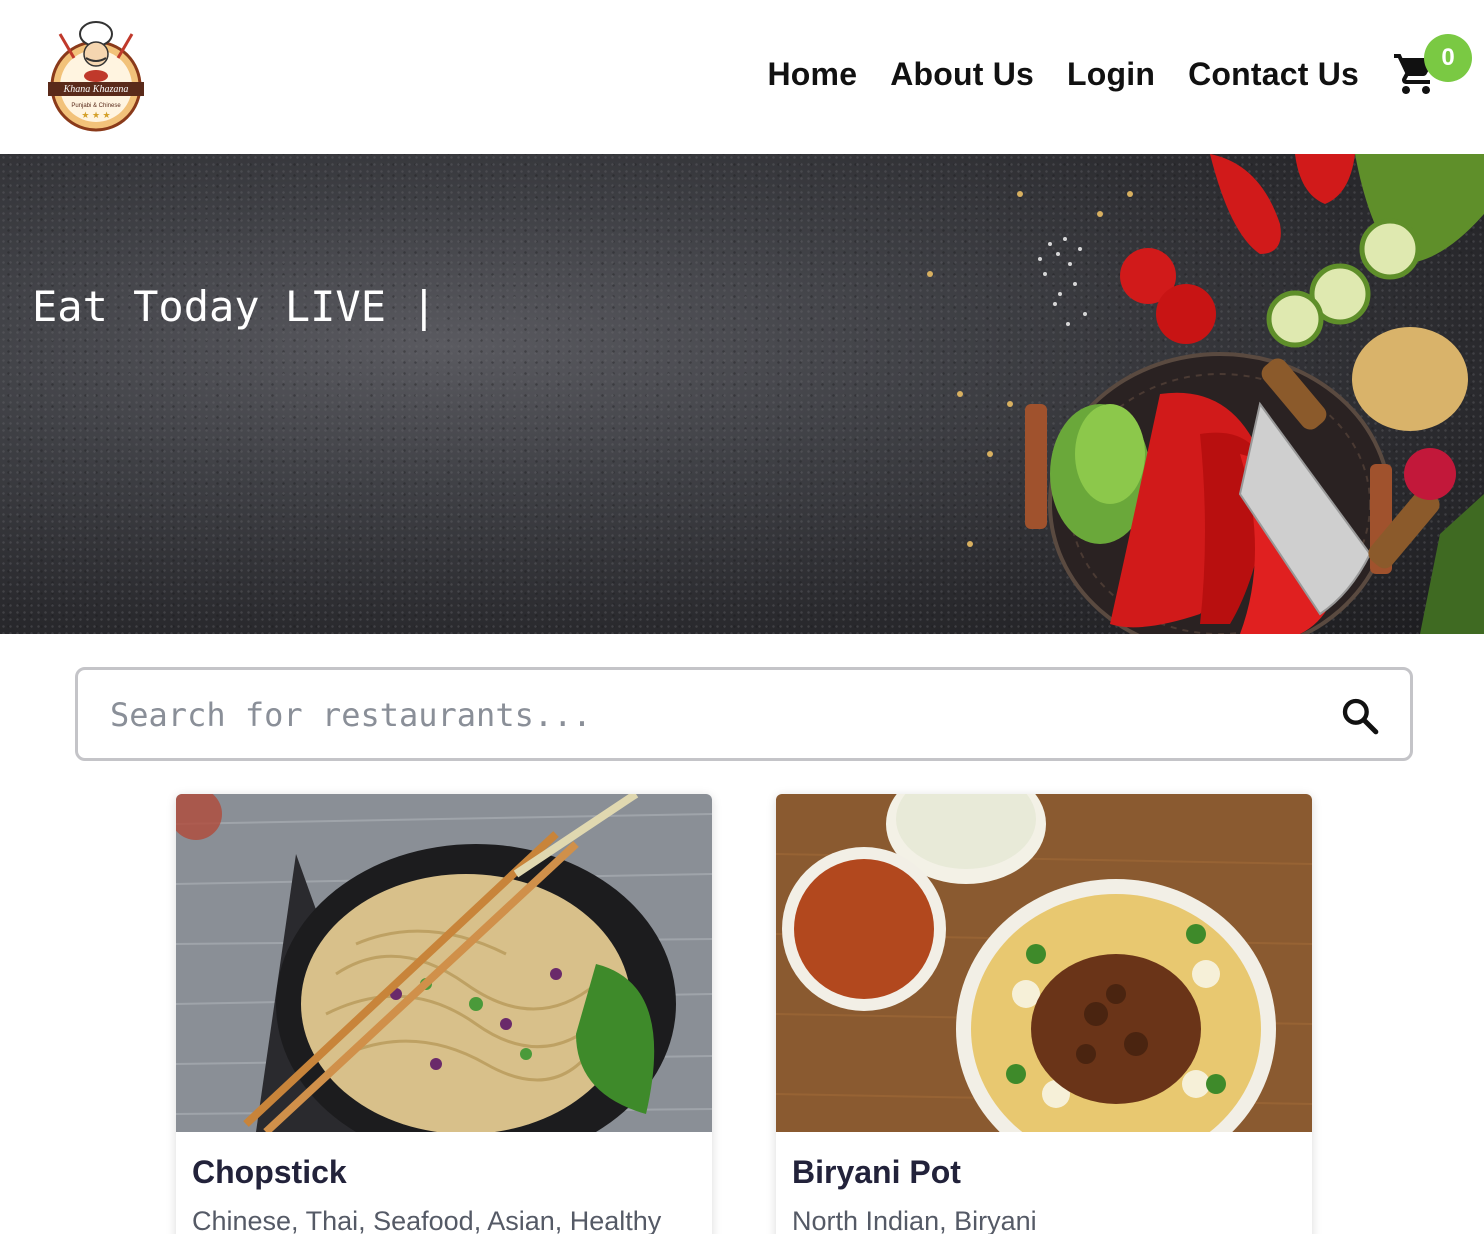 Image resolution: width=1484 pixels, height=1234 pixels. What do you see at coordinates (962, 74) in the screenshot?
I see `nav-about-us: About Us` at bounding box center [962, 74].